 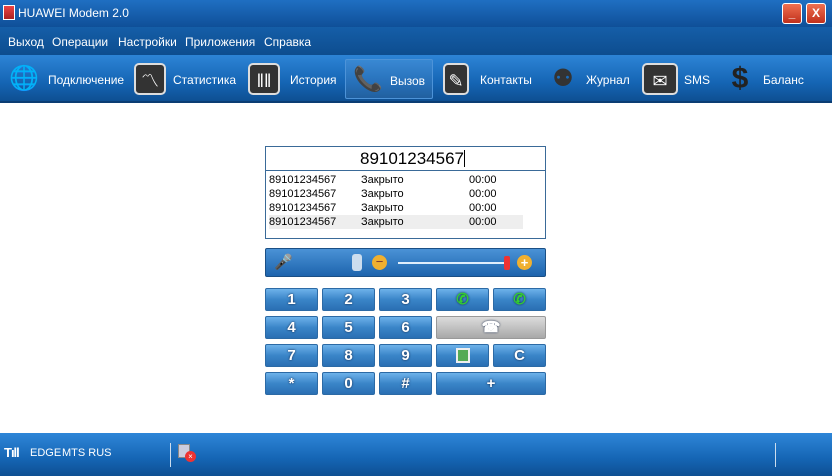 I want to click on key-2: 2, so click(x=348, y=299).